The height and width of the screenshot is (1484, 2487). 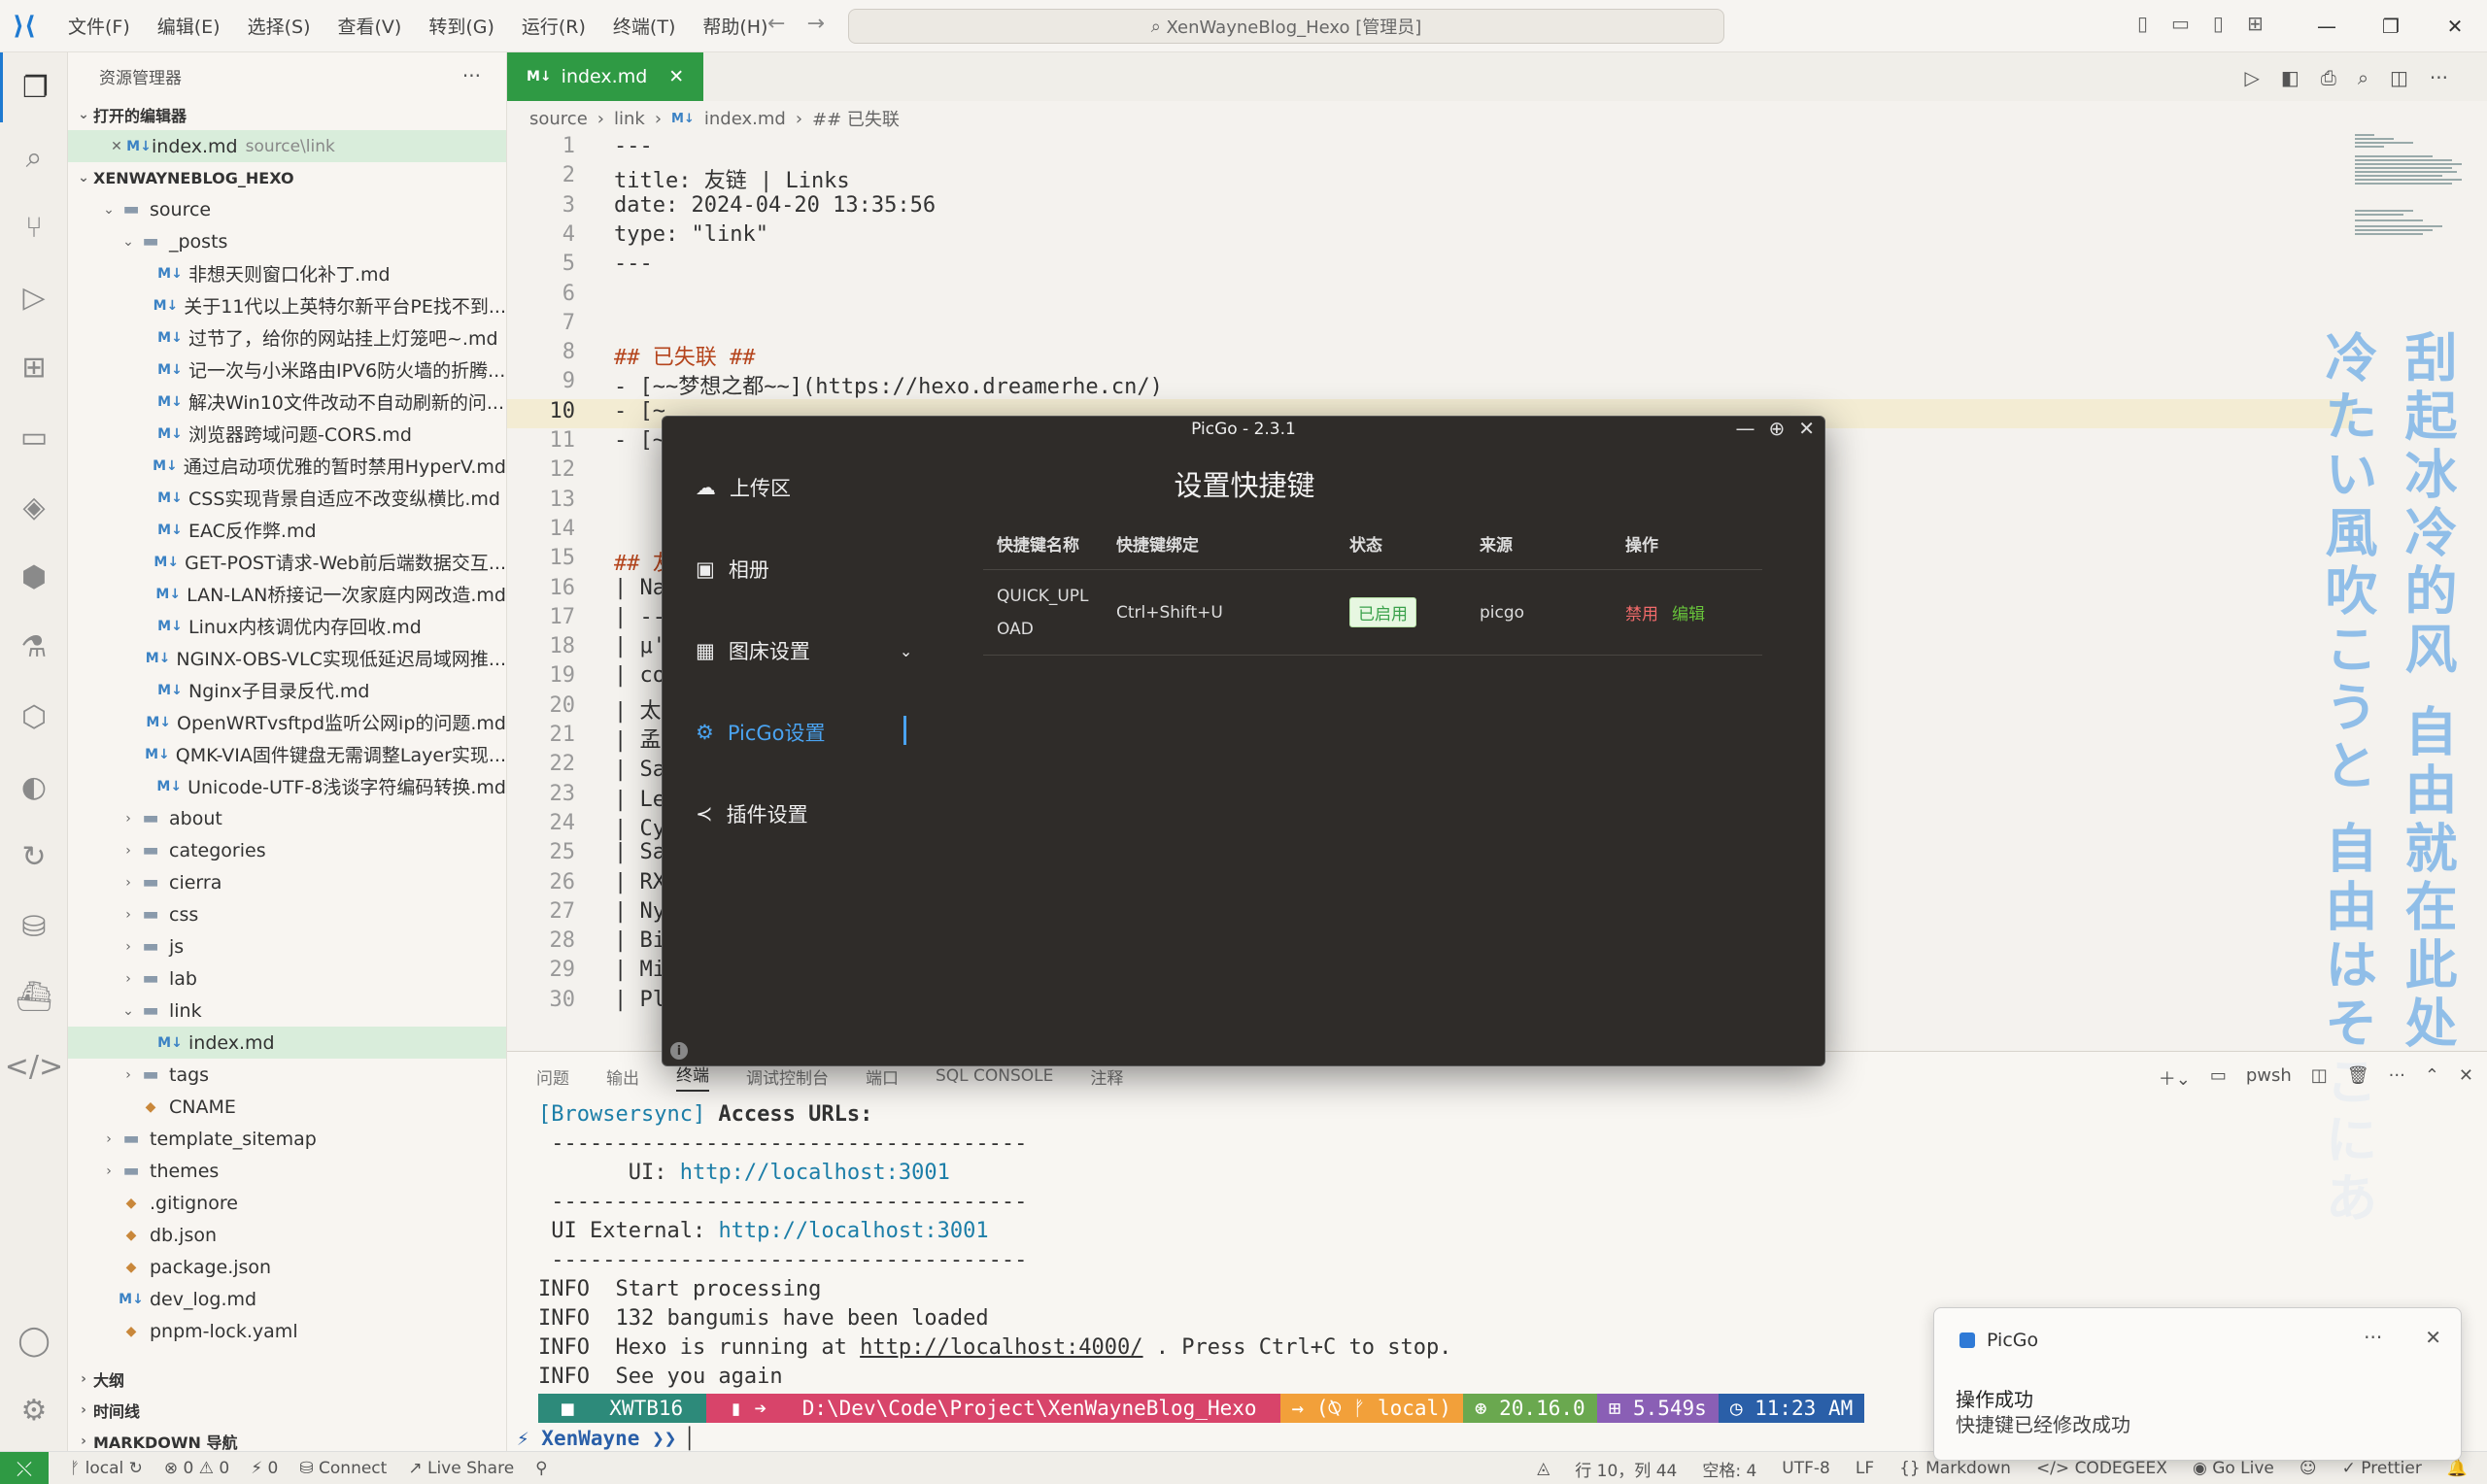 What do you see at coordinates (2358, 1078) in the screenshot?
I see `kill-terminal-icon: 🗑` at bounding box center [2358, 1078].